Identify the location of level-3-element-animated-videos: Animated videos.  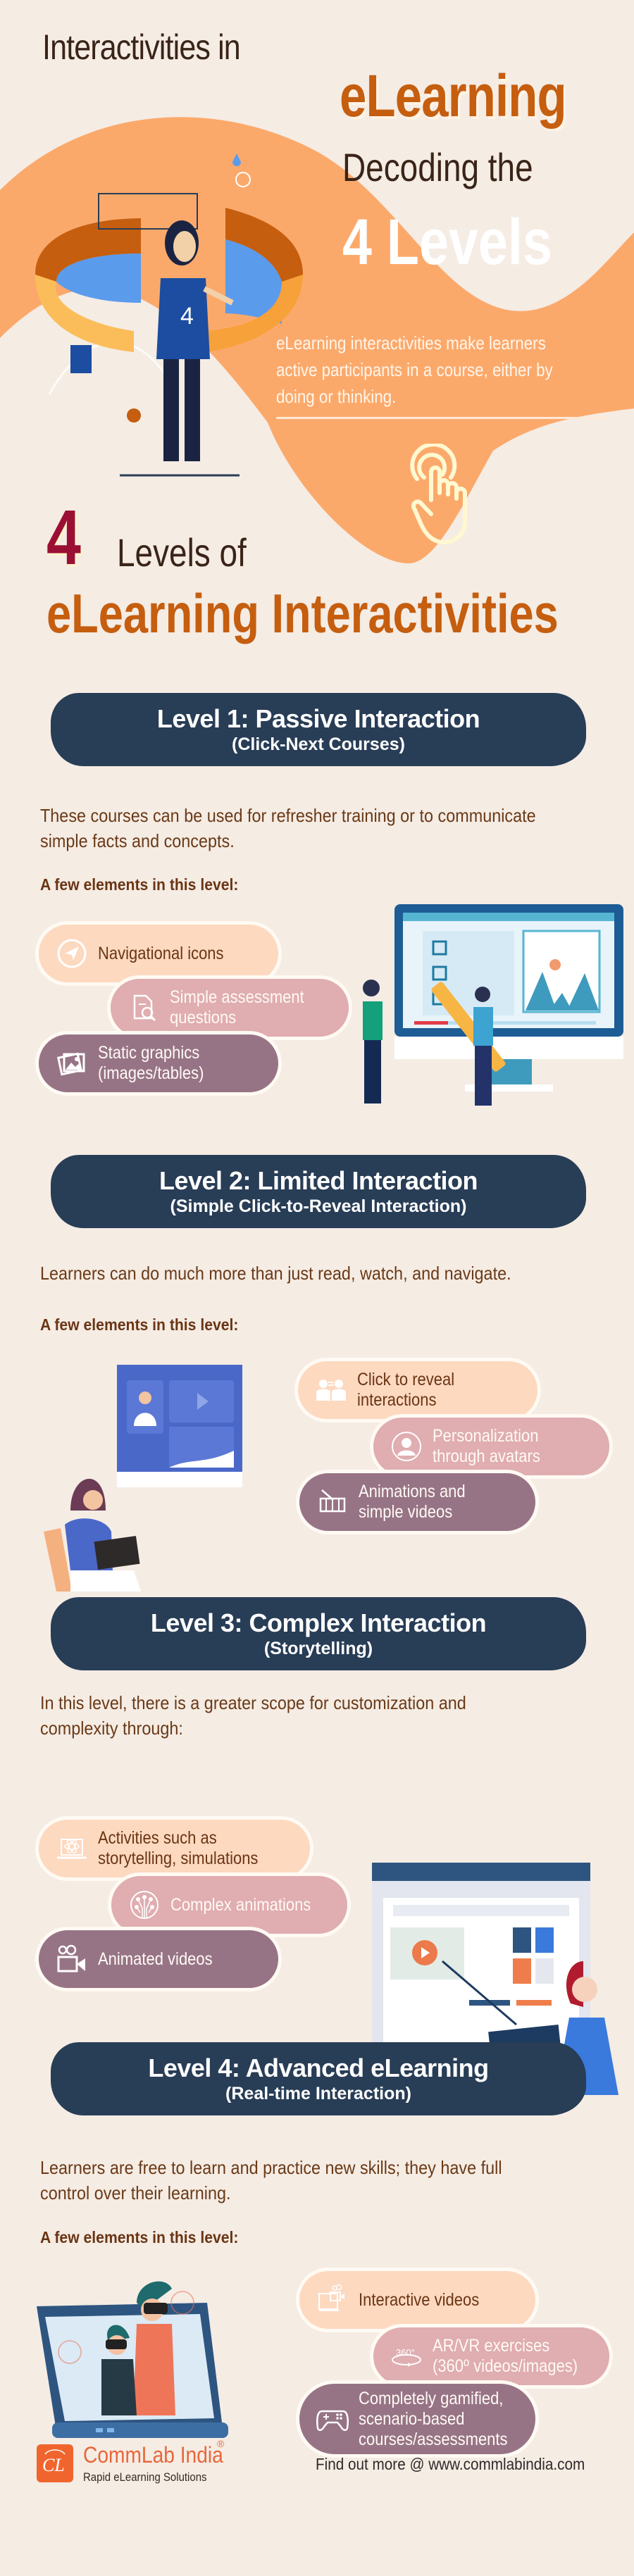
(158, 1959).